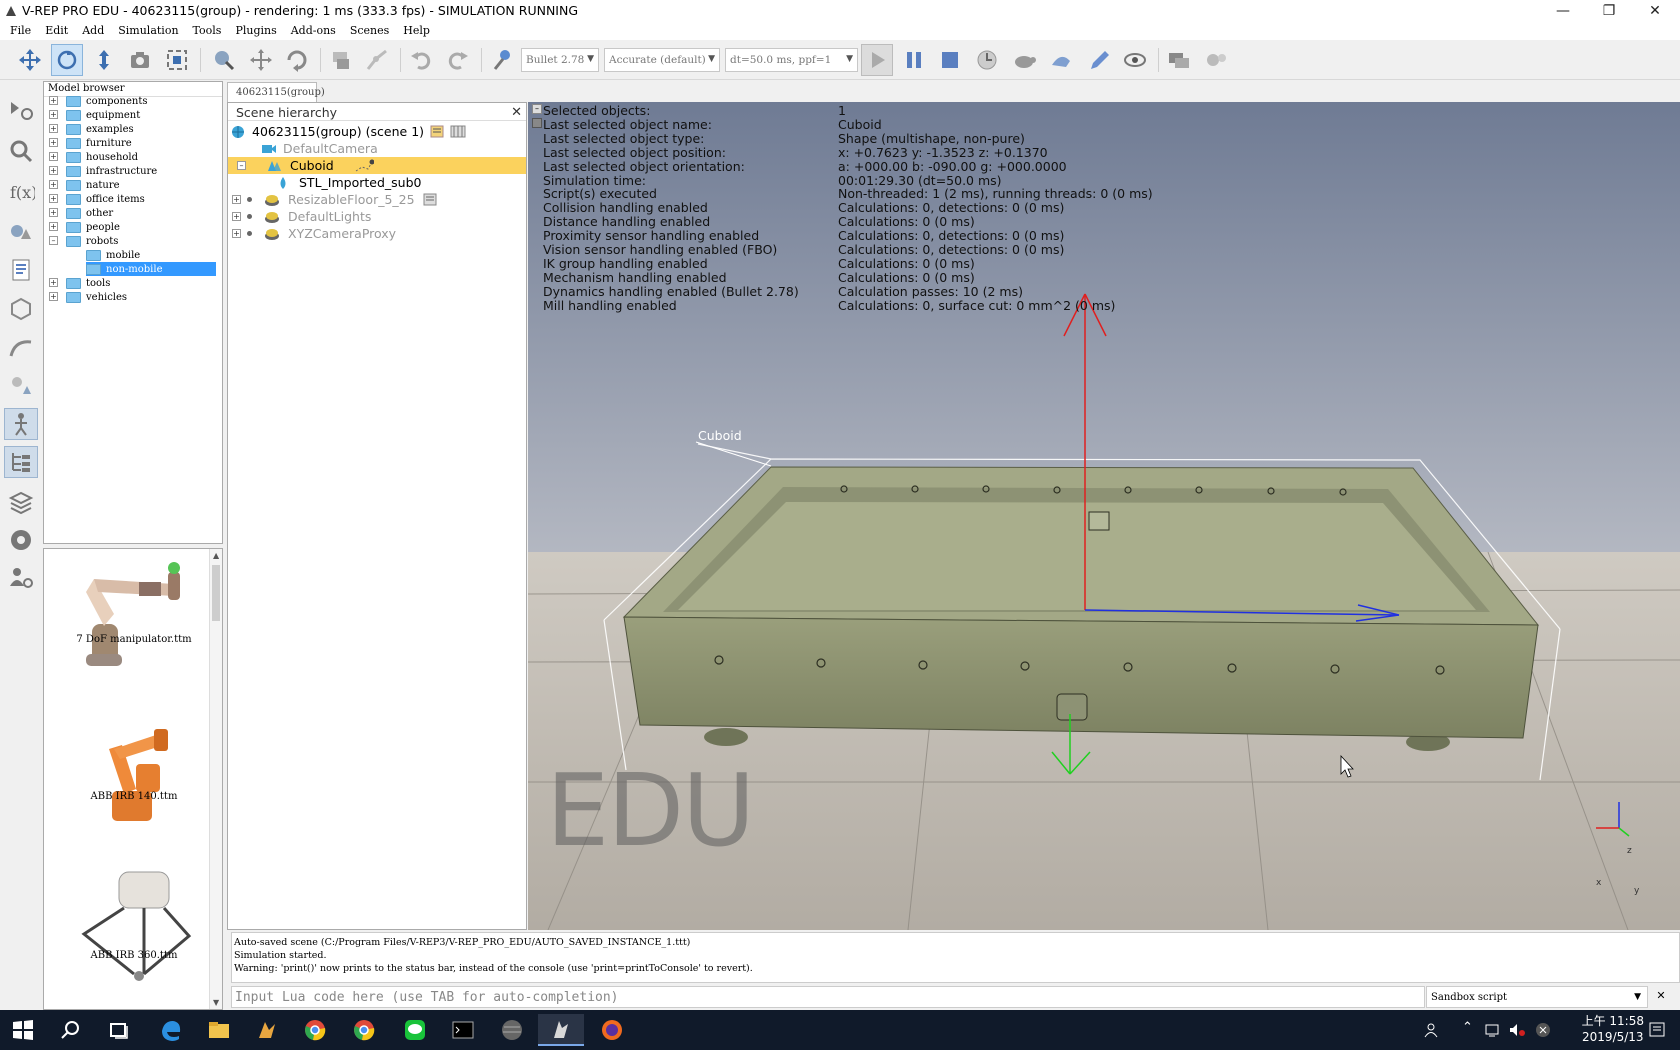  What do you see at coordinates (561, 1030) in the screenshot?
I see `vrep-active-icon` at bounding box center [561, 1030].